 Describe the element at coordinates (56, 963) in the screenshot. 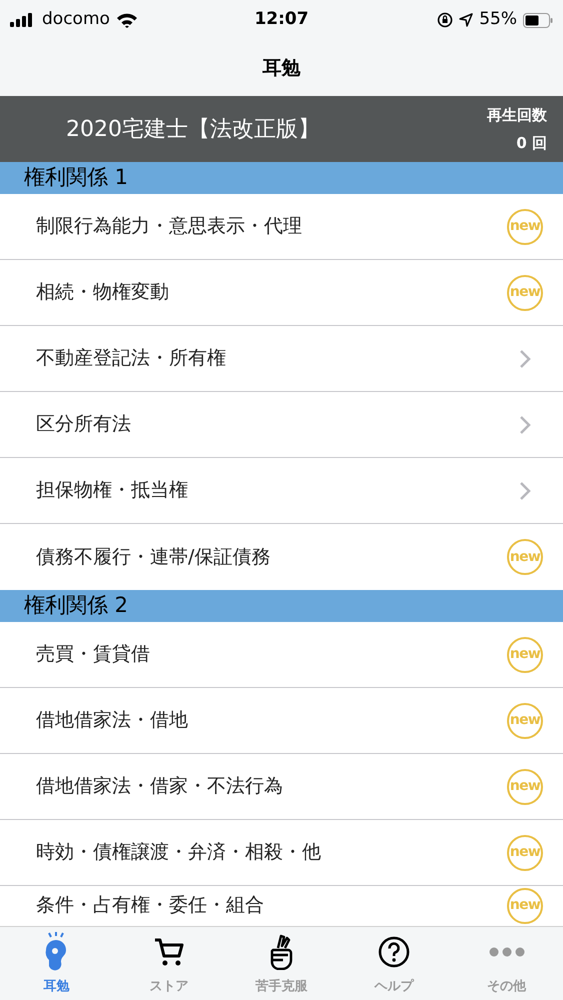

I see `tab: 耳勉` at that location.